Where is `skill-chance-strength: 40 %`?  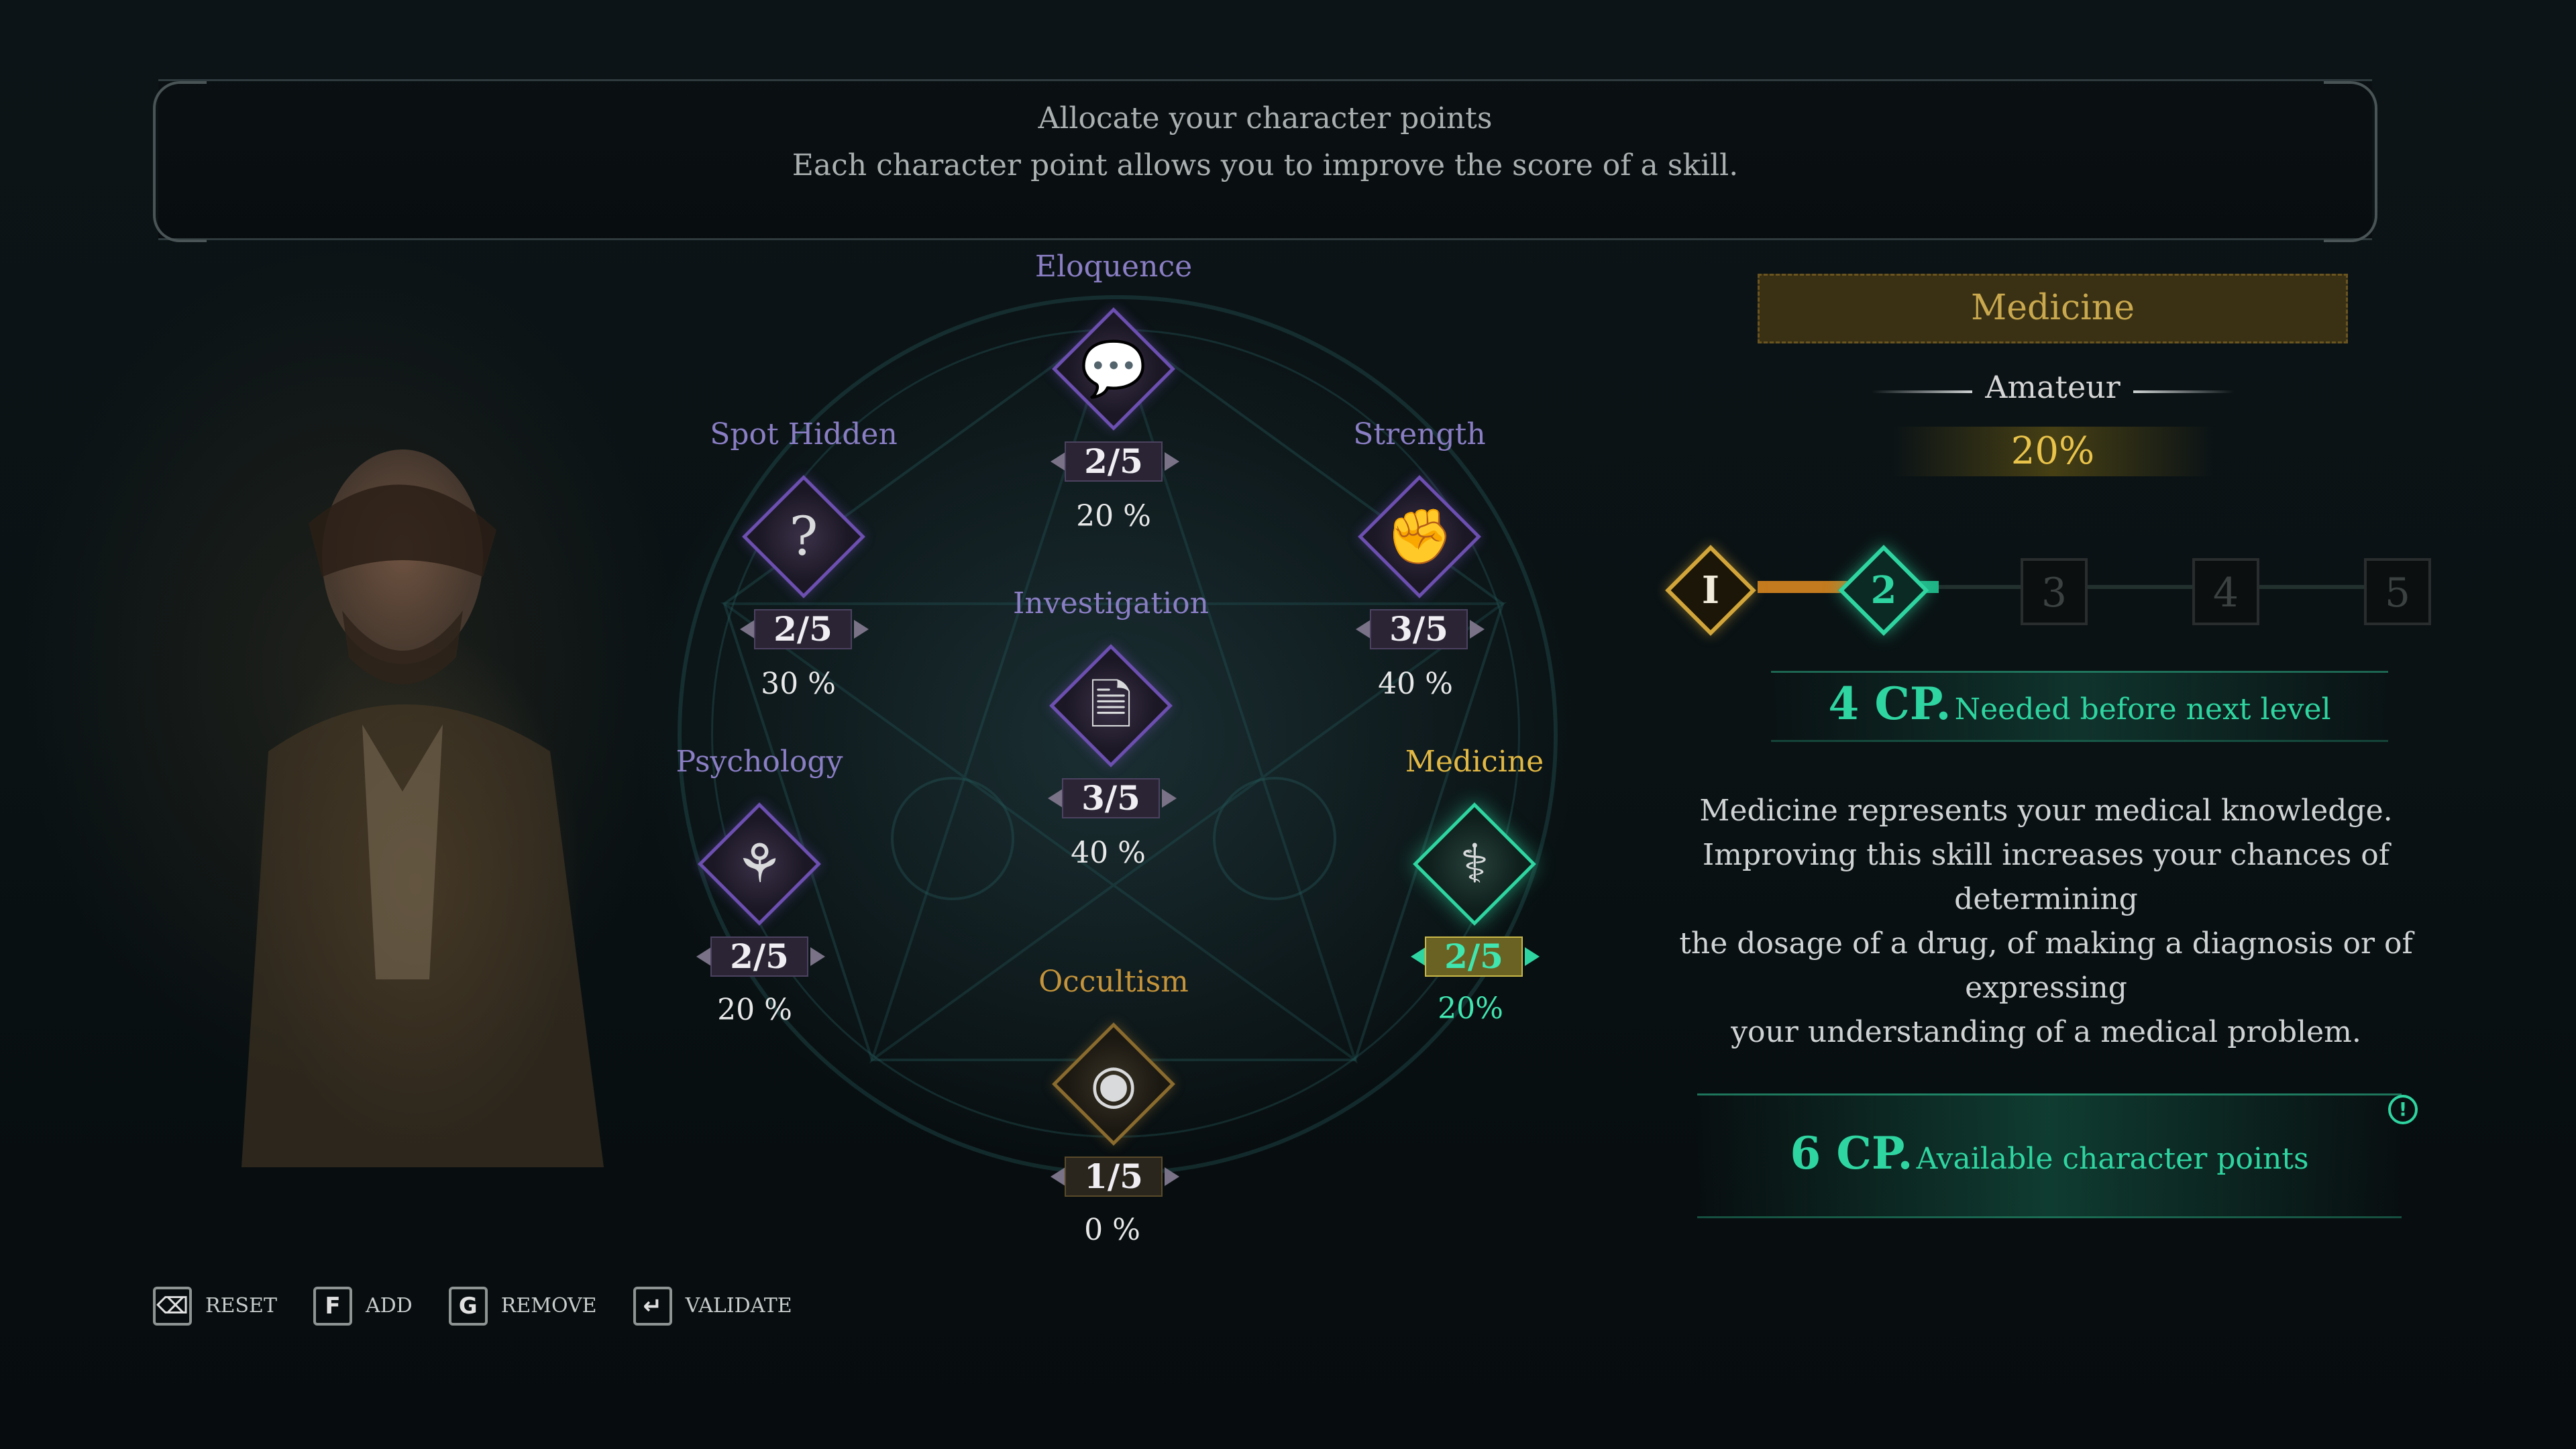 skill-chance-strength: 40 % is located at coordinates (1415, 684).